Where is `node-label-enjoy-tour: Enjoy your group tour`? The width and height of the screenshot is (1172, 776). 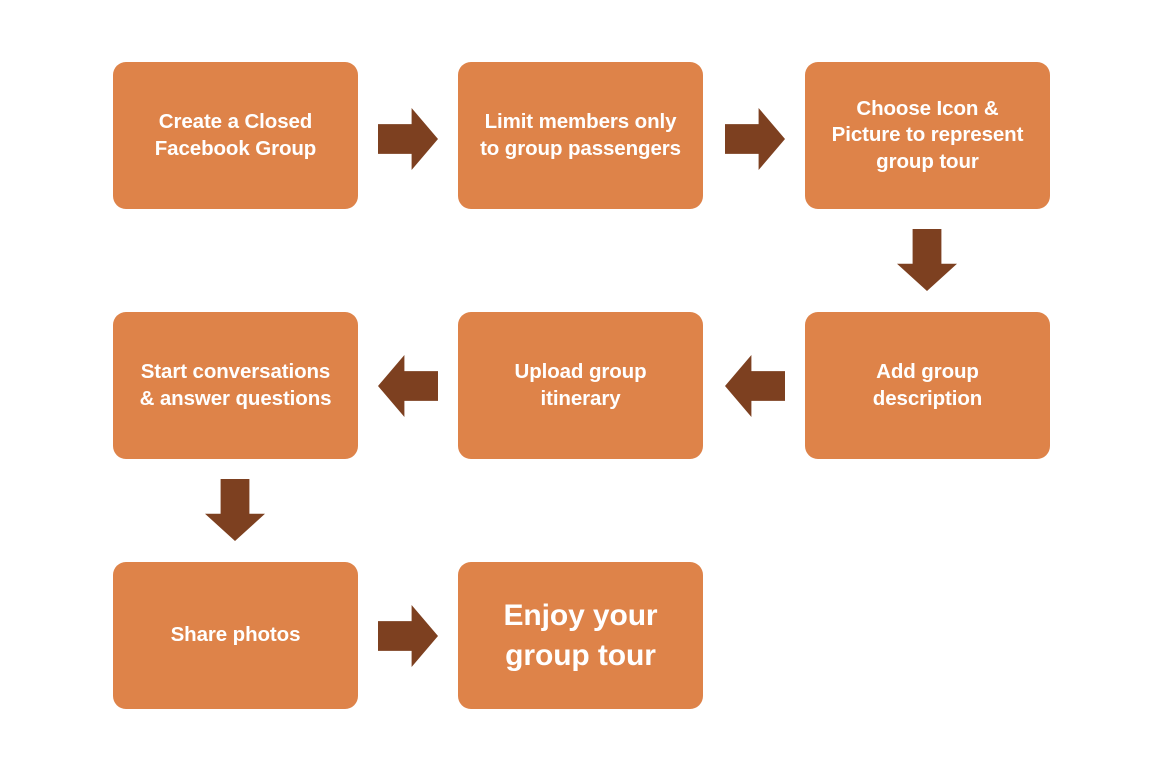 node-label-enjoy-tour: Enjoy your group tour is located at coordinates (580, 635).